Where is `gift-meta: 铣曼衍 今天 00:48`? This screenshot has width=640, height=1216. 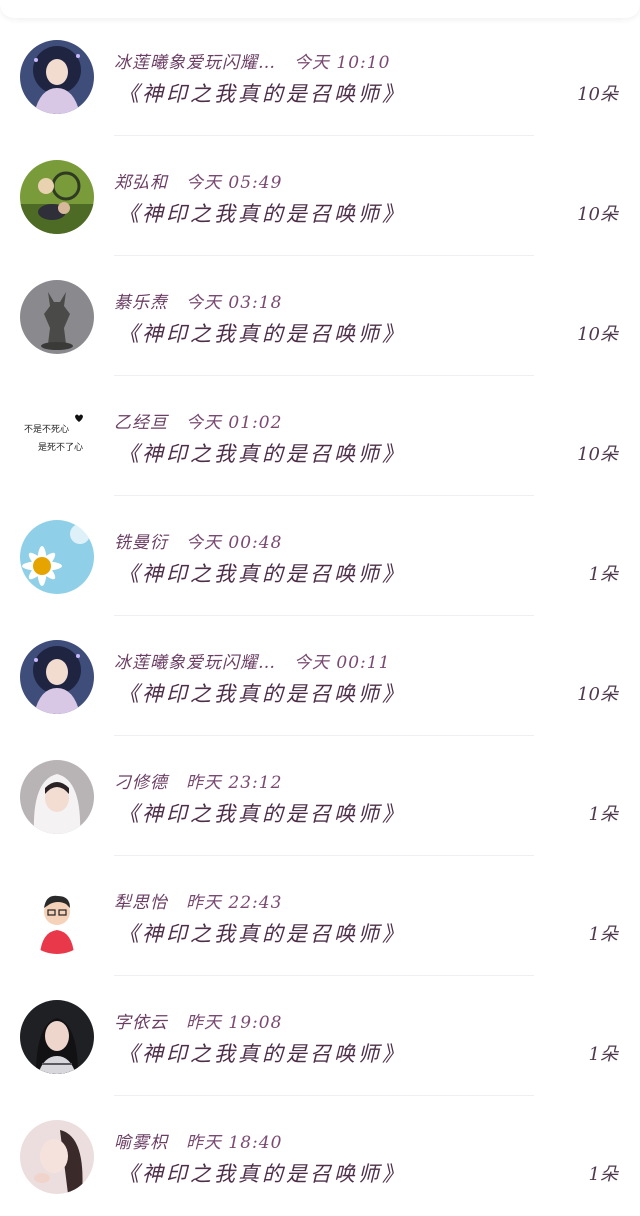 gift-meta: 铣曼衍 今天 00:48 is located at coordinates (198, 540).